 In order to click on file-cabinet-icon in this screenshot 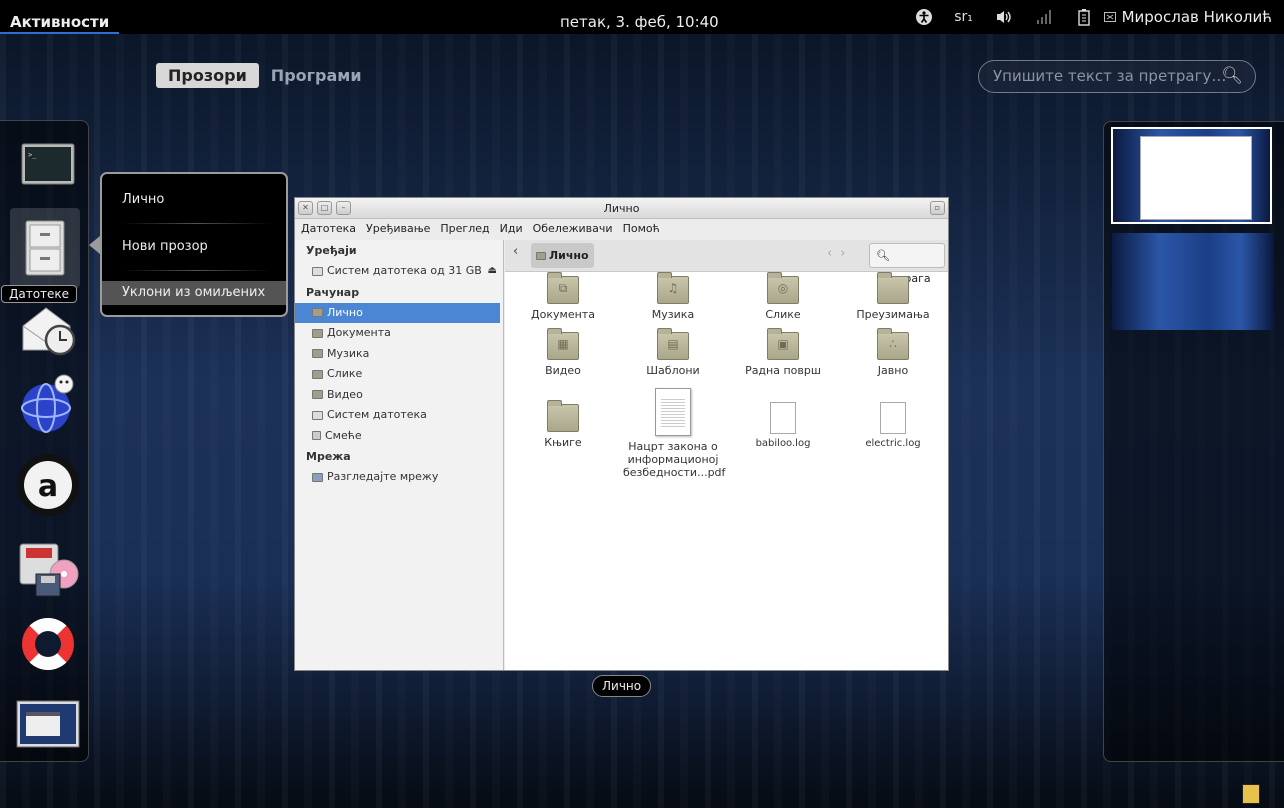, I will do `click(45, 248)`.